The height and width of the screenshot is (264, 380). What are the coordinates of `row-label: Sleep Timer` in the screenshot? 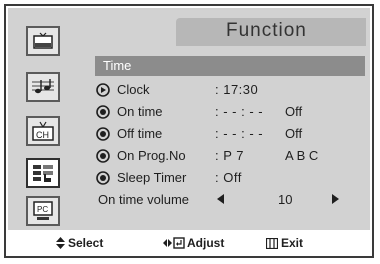 It's located at (152, 177).